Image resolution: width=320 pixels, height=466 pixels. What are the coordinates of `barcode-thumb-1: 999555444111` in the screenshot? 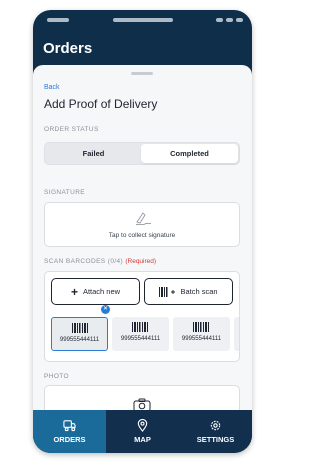 It's located at (79, 334).